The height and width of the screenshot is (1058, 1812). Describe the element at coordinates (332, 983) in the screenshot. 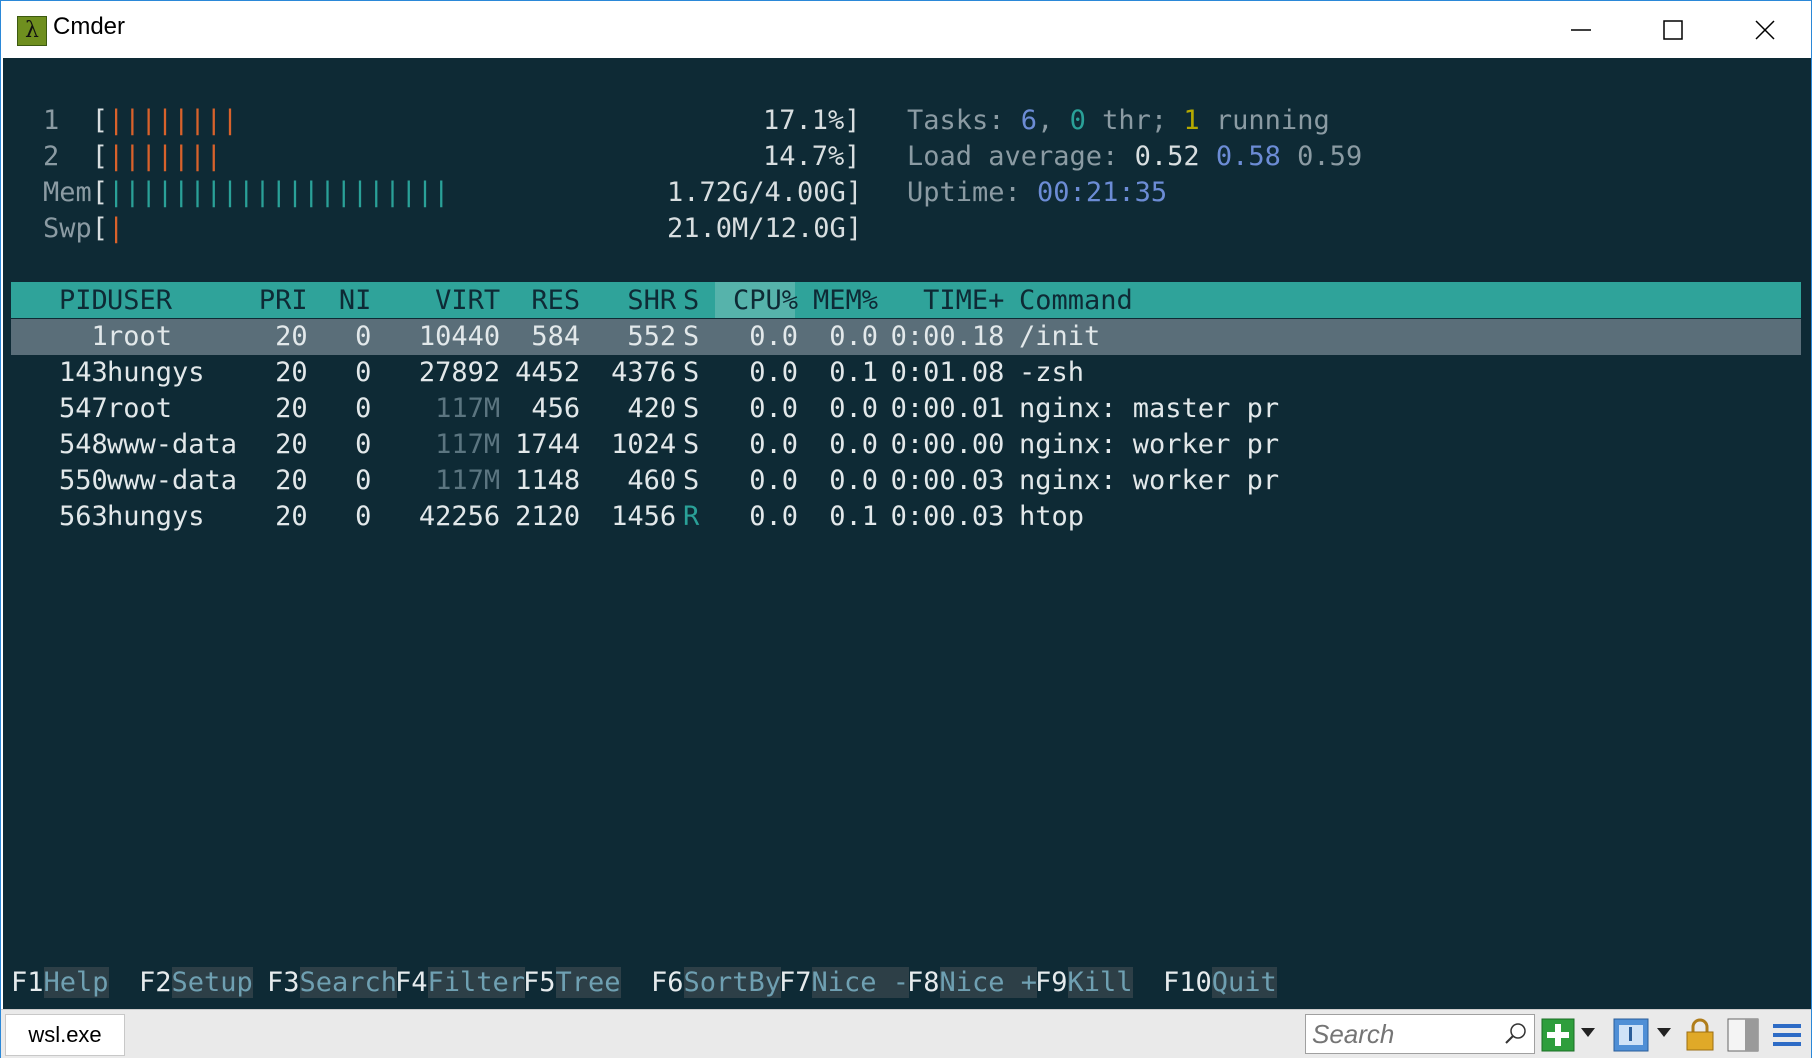

I see `fkey-search: F3Search` at that location.